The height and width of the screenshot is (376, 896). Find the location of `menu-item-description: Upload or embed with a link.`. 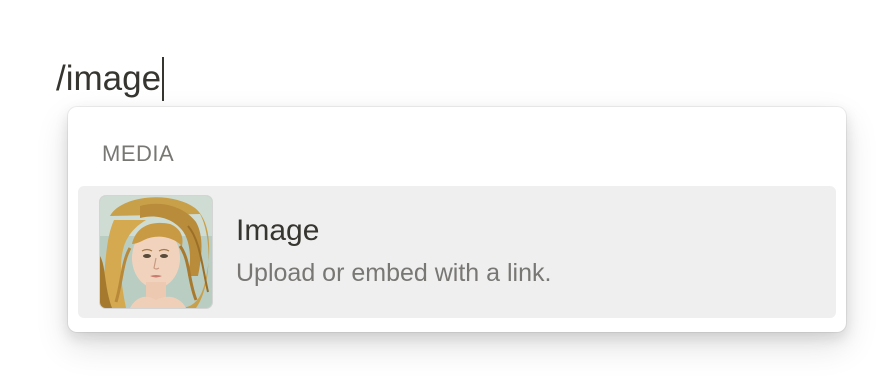

menu-item-description: Upload or embed with a link. is located at coordinates (394, 273).